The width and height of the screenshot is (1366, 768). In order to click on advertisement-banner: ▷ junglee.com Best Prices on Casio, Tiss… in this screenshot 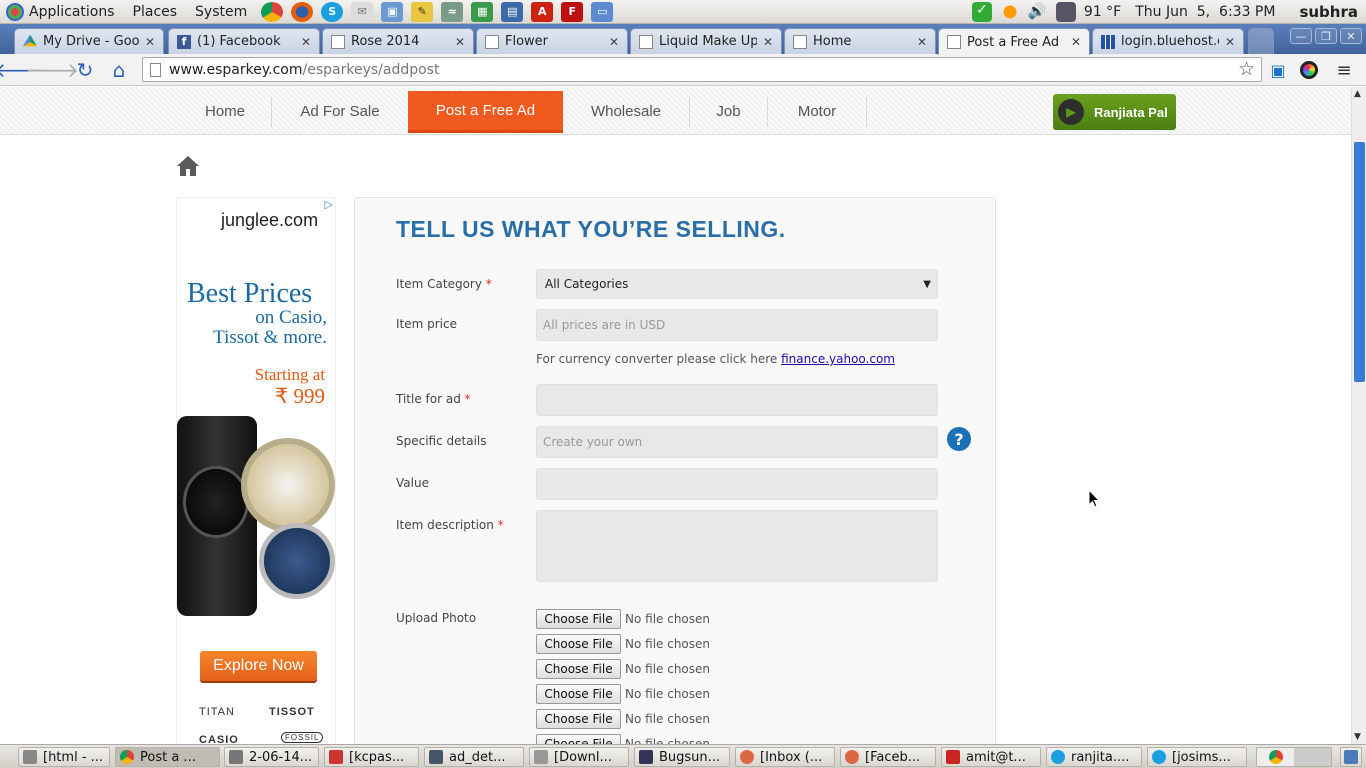, I will do `click(256, 470)`.